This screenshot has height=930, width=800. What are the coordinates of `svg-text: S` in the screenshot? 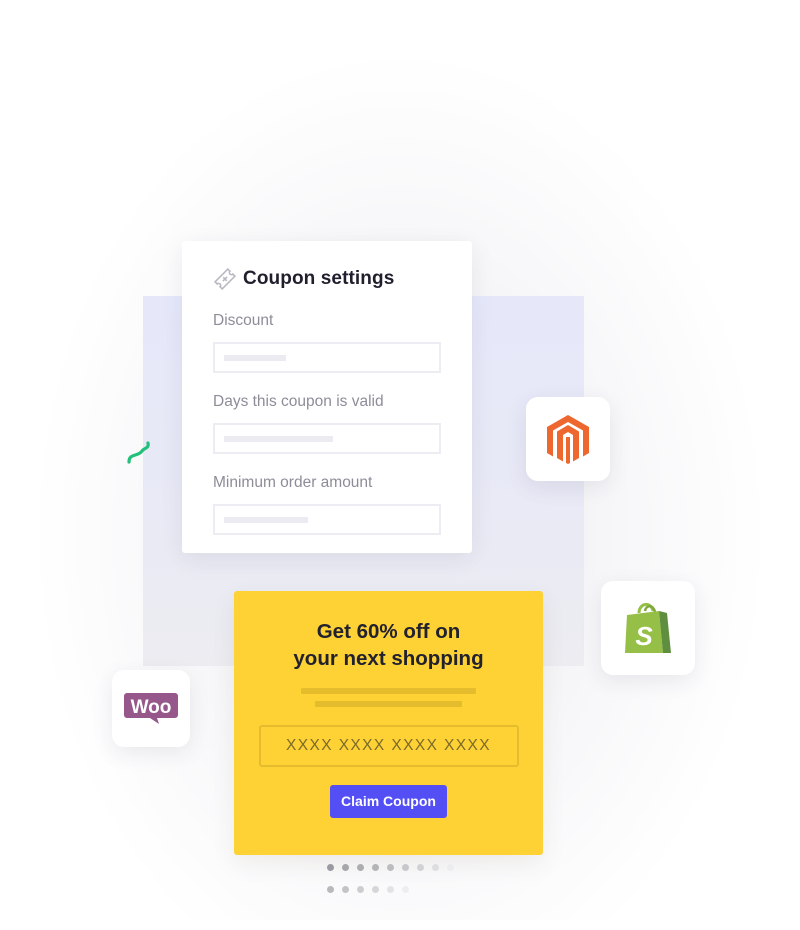 It's located at (644, 636).